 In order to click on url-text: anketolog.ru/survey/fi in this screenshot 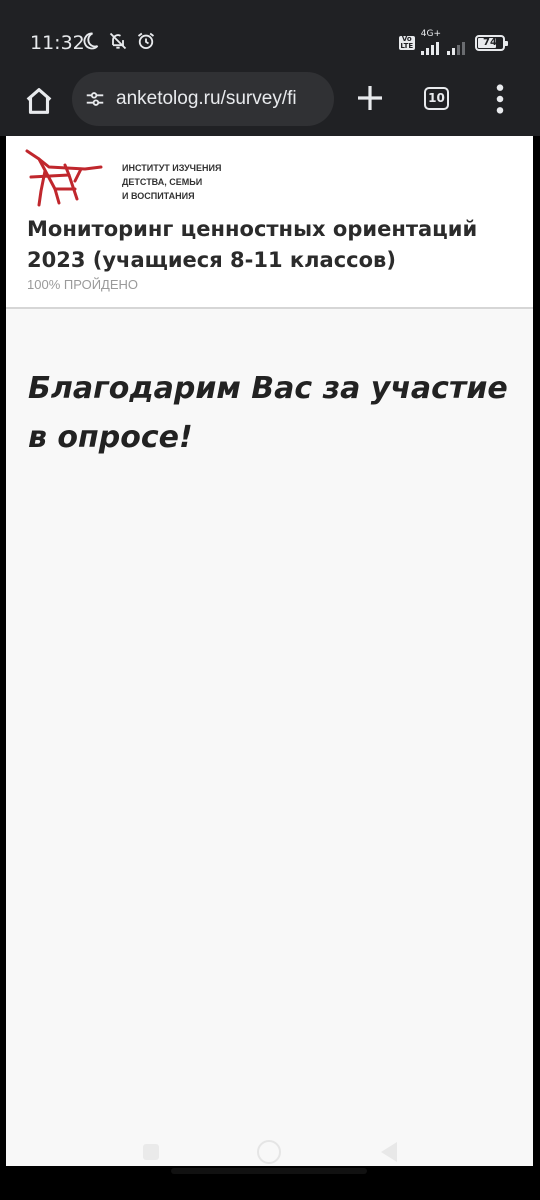, I will do `click(206, 99)`.